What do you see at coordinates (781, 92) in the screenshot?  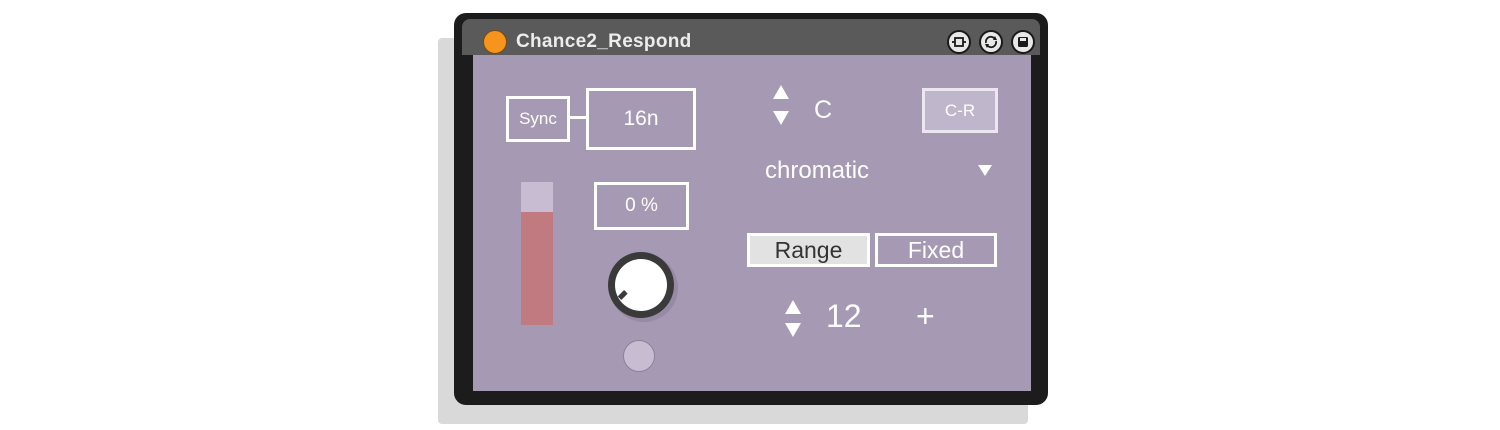 I see `root-up-arrow-icon` at bounding box center [781, 92].